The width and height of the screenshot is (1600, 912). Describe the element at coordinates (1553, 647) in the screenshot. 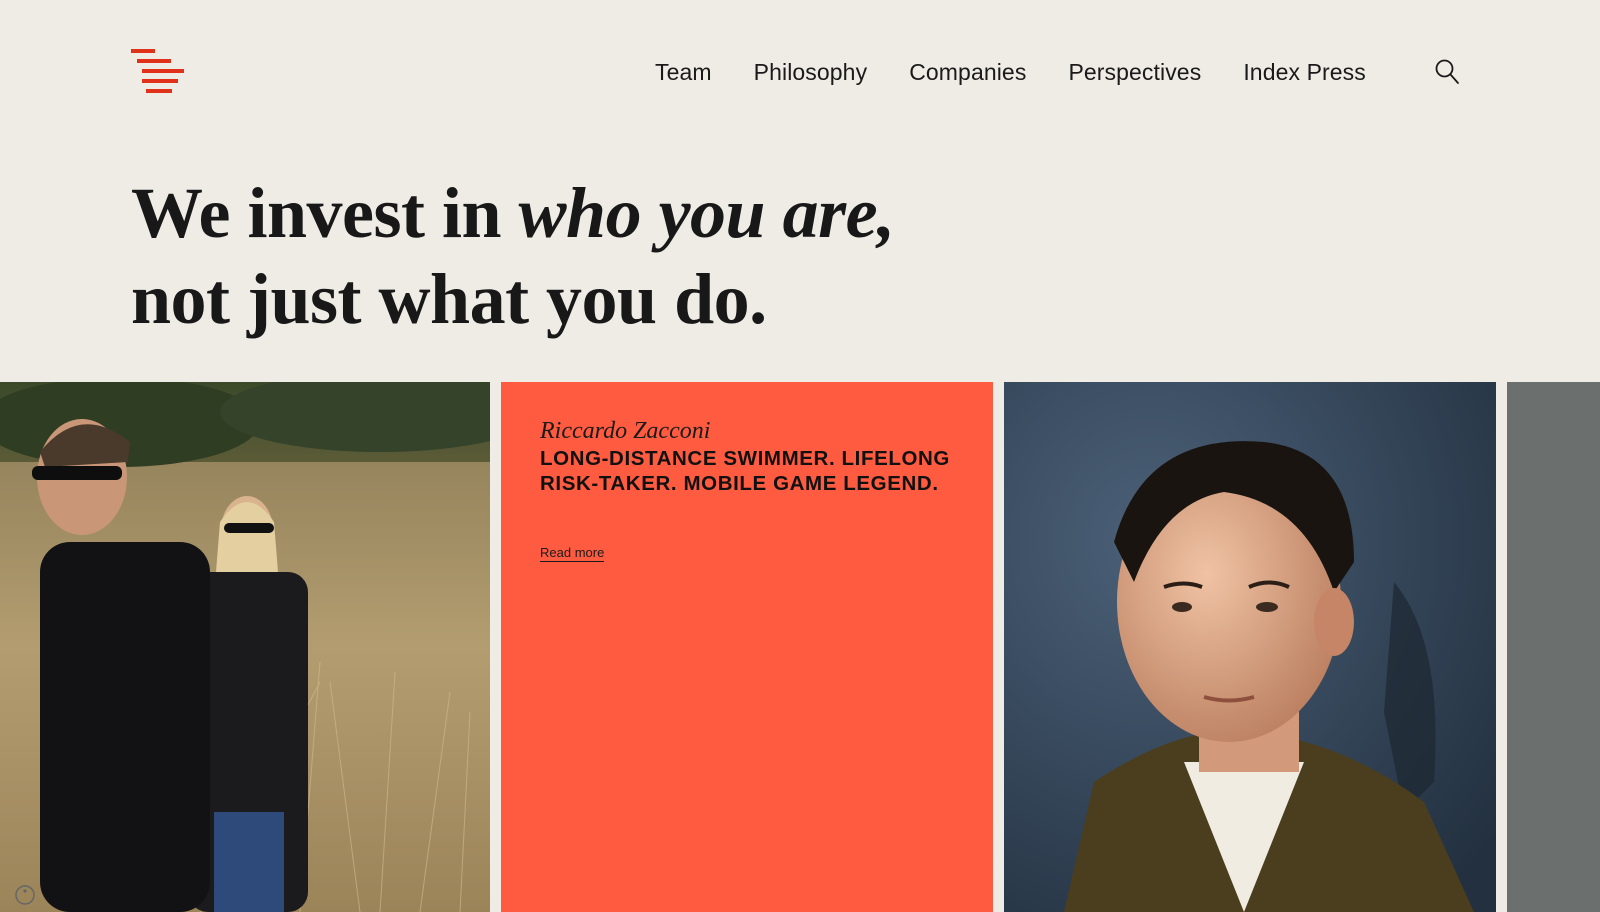

I see `card-photo-partial` at that location.